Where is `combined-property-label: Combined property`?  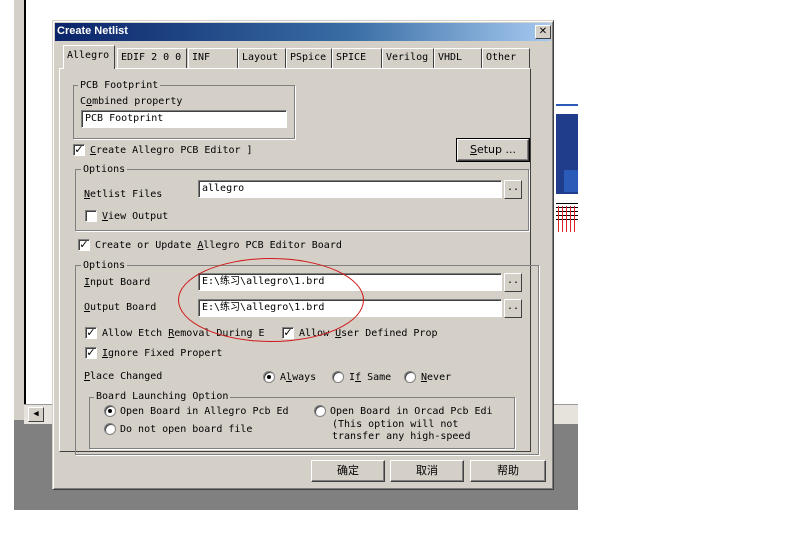 combined-property-label: Combined property is located at coordinates (131, 101).